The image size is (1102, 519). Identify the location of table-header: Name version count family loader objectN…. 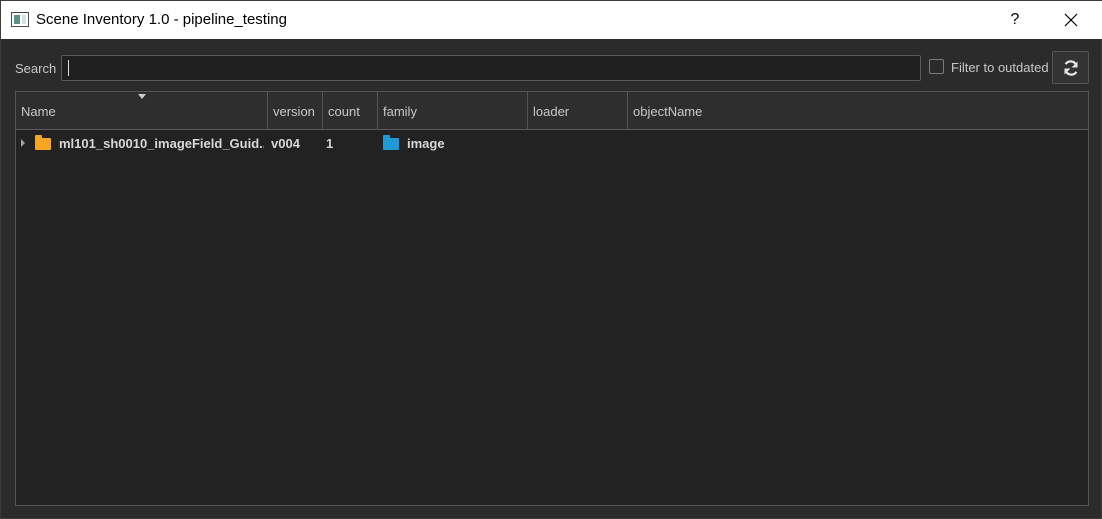
(552, 111).